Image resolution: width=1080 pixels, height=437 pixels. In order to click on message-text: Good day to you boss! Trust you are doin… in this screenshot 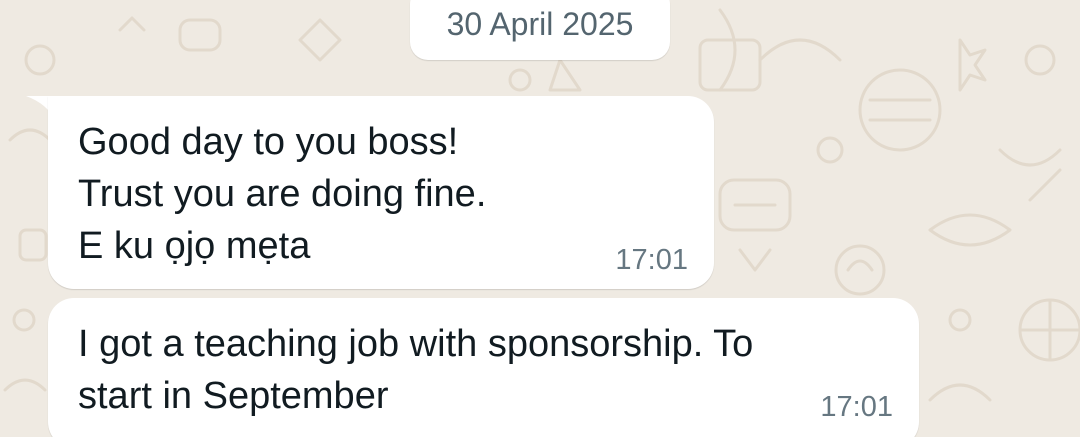, I will do `click(282, 194)`.